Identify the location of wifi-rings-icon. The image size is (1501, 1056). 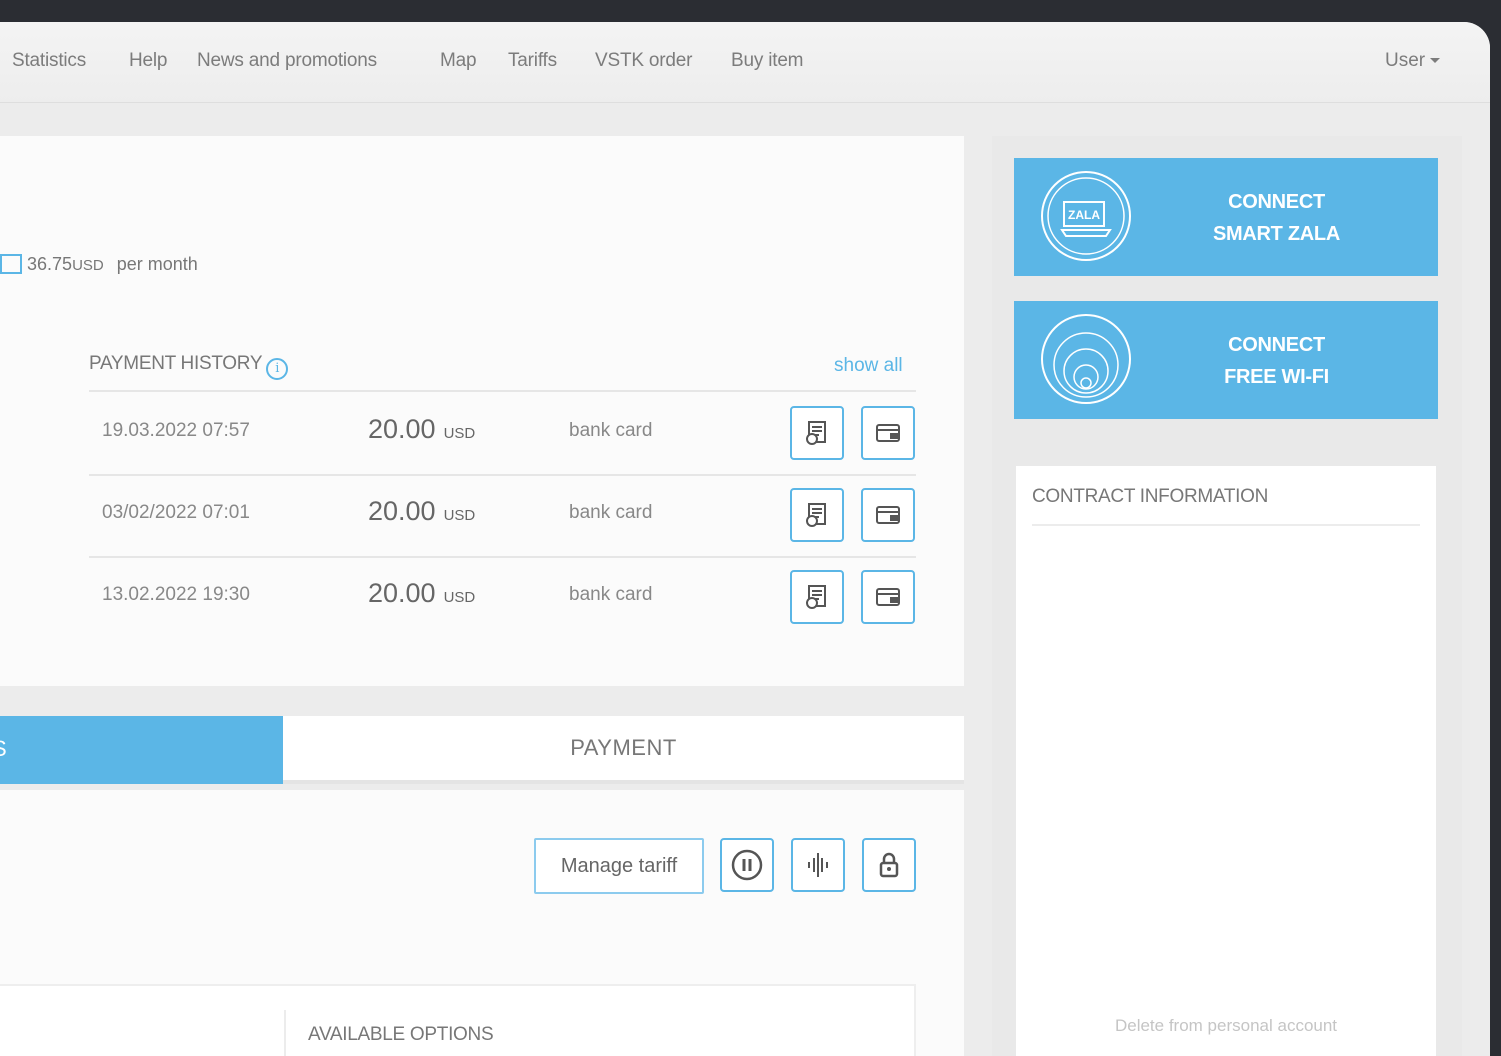
(1086, 359).